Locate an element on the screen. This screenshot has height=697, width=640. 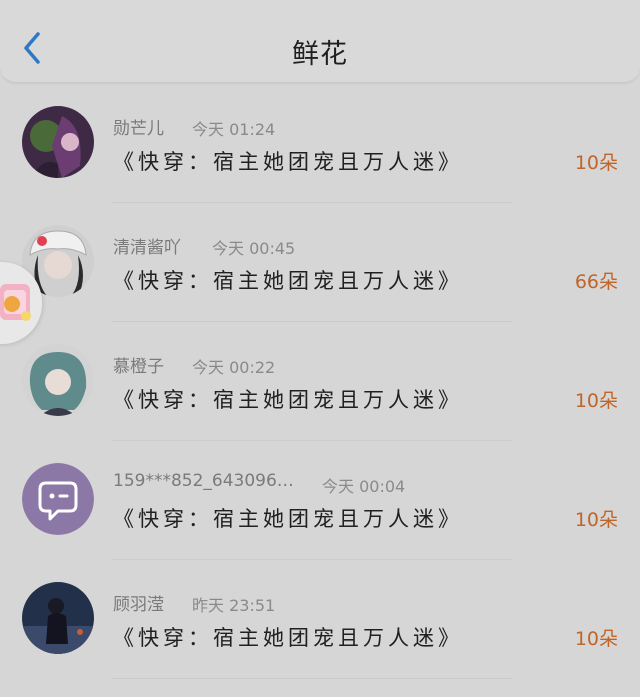
timestamp: 昨天 23:51 is located at coordinates (234, 605).